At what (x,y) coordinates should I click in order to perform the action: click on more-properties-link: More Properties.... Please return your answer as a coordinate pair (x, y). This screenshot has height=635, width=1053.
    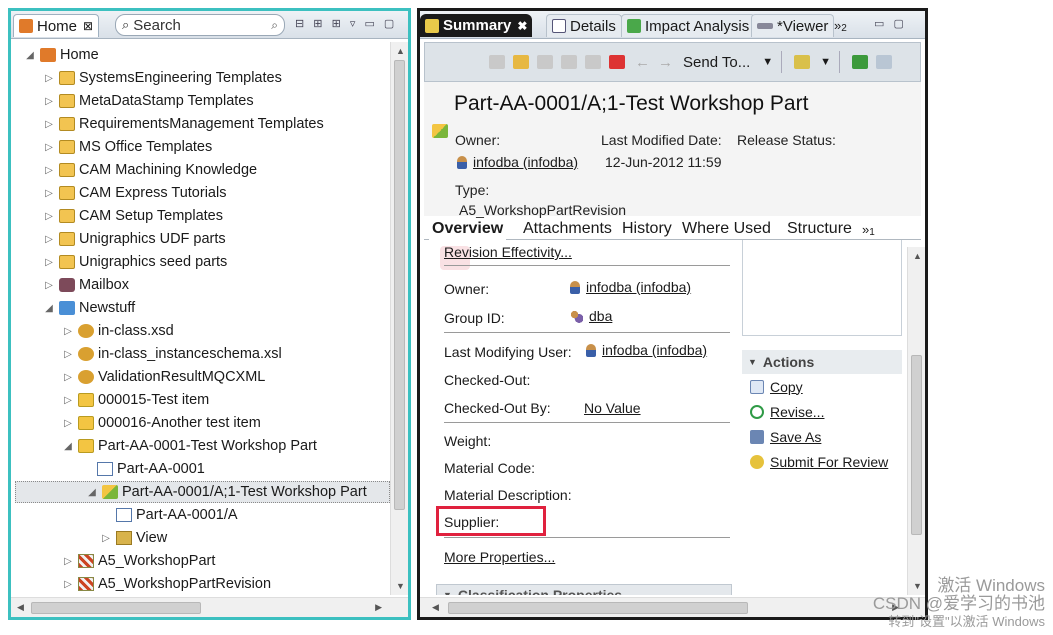
    Looking at the image, I should click on (499, 557).